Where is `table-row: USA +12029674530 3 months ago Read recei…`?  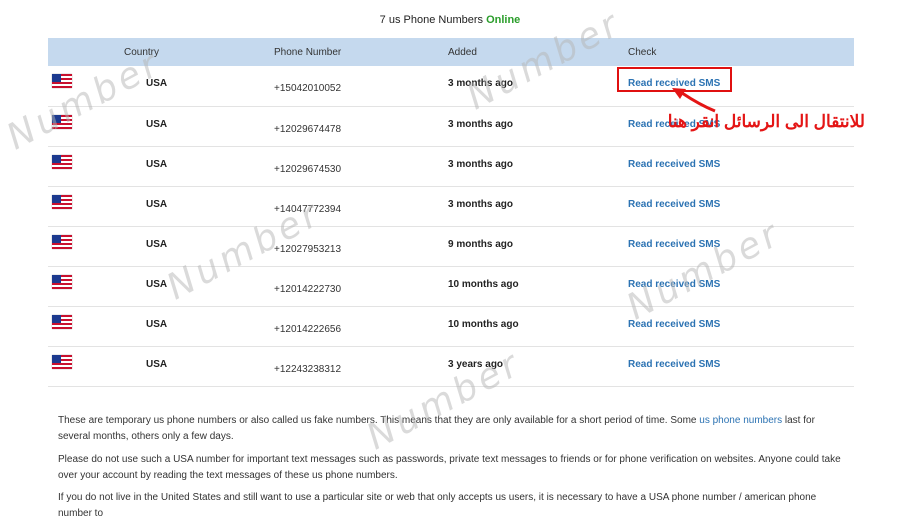 table-row: USA +12029674530 3 months ago Read recei… is located at coordinates (451, 166).